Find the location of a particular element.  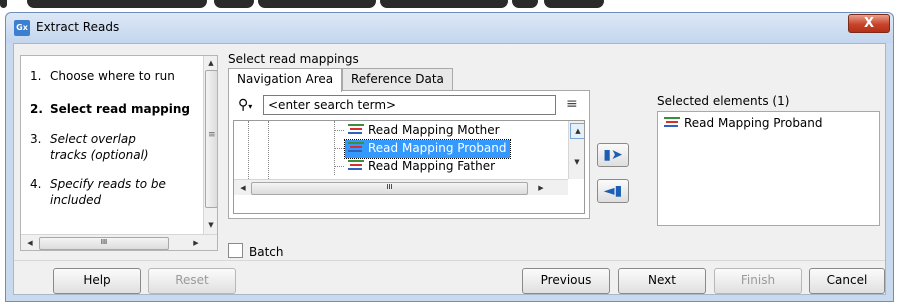

app-logo-icon: Gx is located at coordinates (22, 28).